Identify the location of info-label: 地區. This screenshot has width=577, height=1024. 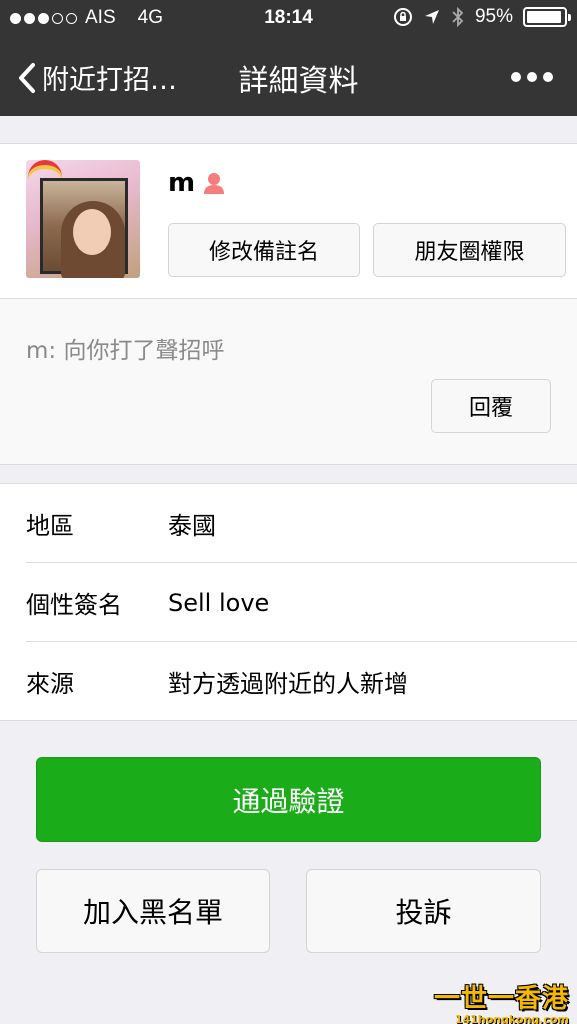
(50, 526).